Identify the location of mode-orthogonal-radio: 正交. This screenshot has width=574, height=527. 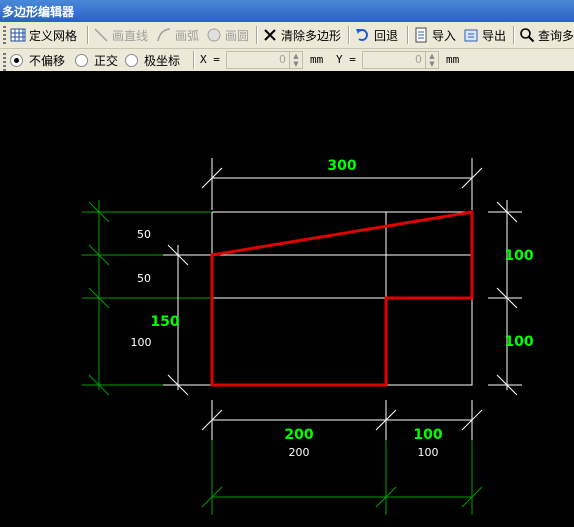
(97, 60).